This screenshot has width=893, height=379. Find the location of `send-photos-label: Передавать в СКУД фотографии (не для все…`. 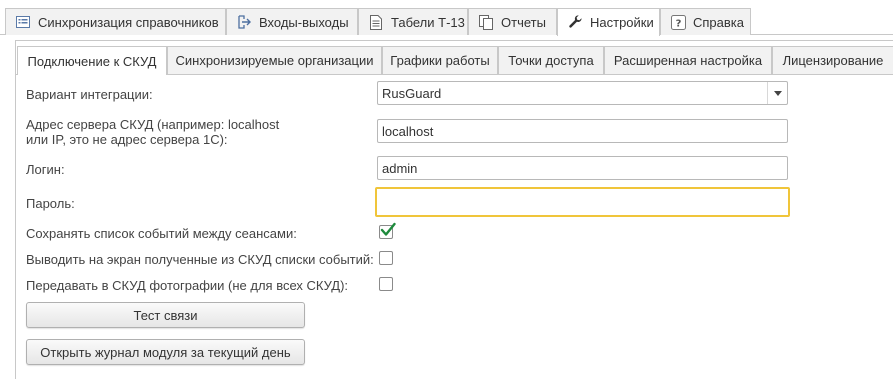

send-photos-label: Передавать в СКУД фотографии (не для все… is located at coordinates (187, 285).